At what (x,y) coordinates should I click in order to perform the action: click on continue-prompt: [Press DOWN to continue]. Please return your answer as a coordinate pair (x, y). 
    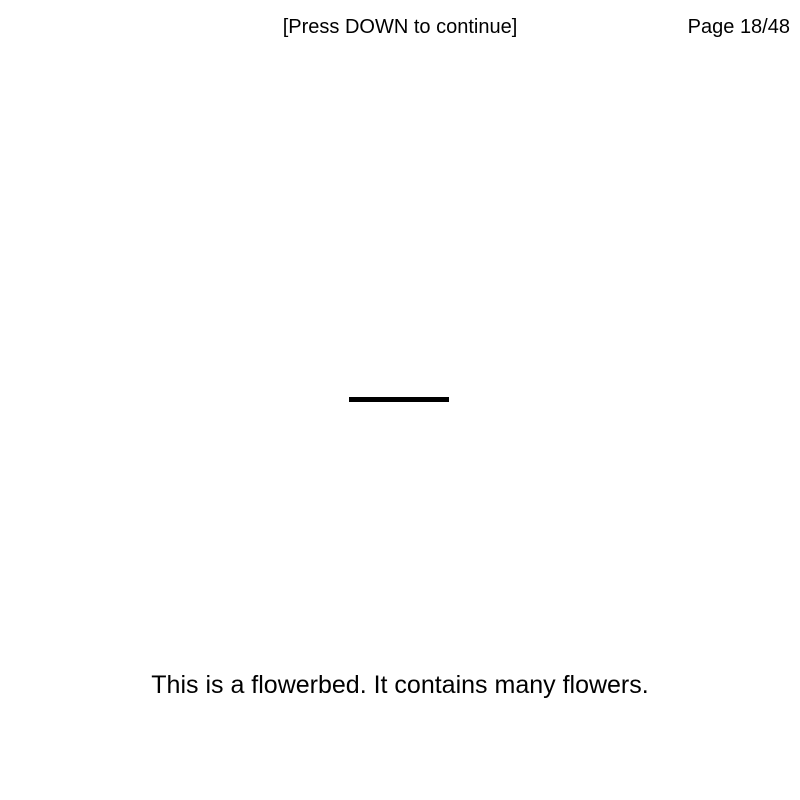
    Looking at the image, I should click on (400, 27).